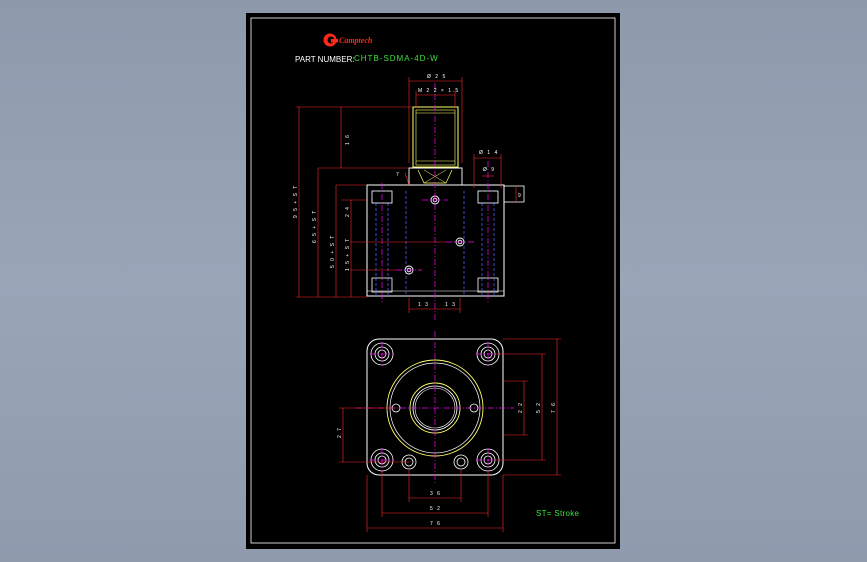  I want to click on top-view: 2 7 2 2 5 2 7 6 3 6 5 2 7 6, so click(449, 431).